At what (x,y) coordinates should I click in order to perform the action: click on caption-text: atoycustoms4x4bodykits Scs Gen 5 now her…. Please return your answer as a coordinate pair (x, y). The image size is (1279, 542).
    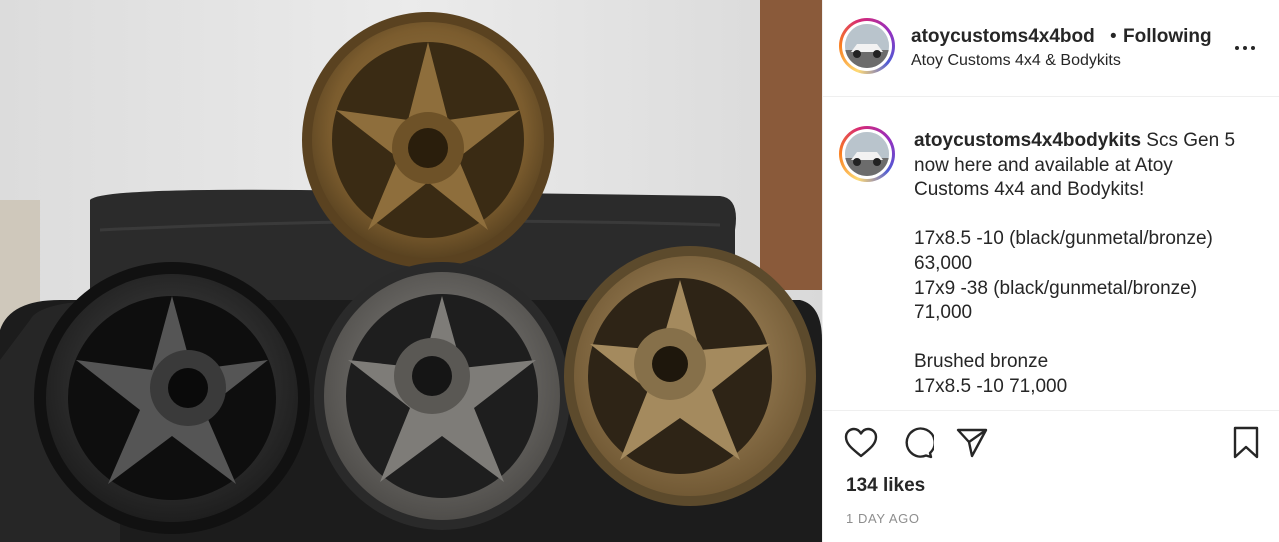
    Looking at the image, I should click on (1089, 264).